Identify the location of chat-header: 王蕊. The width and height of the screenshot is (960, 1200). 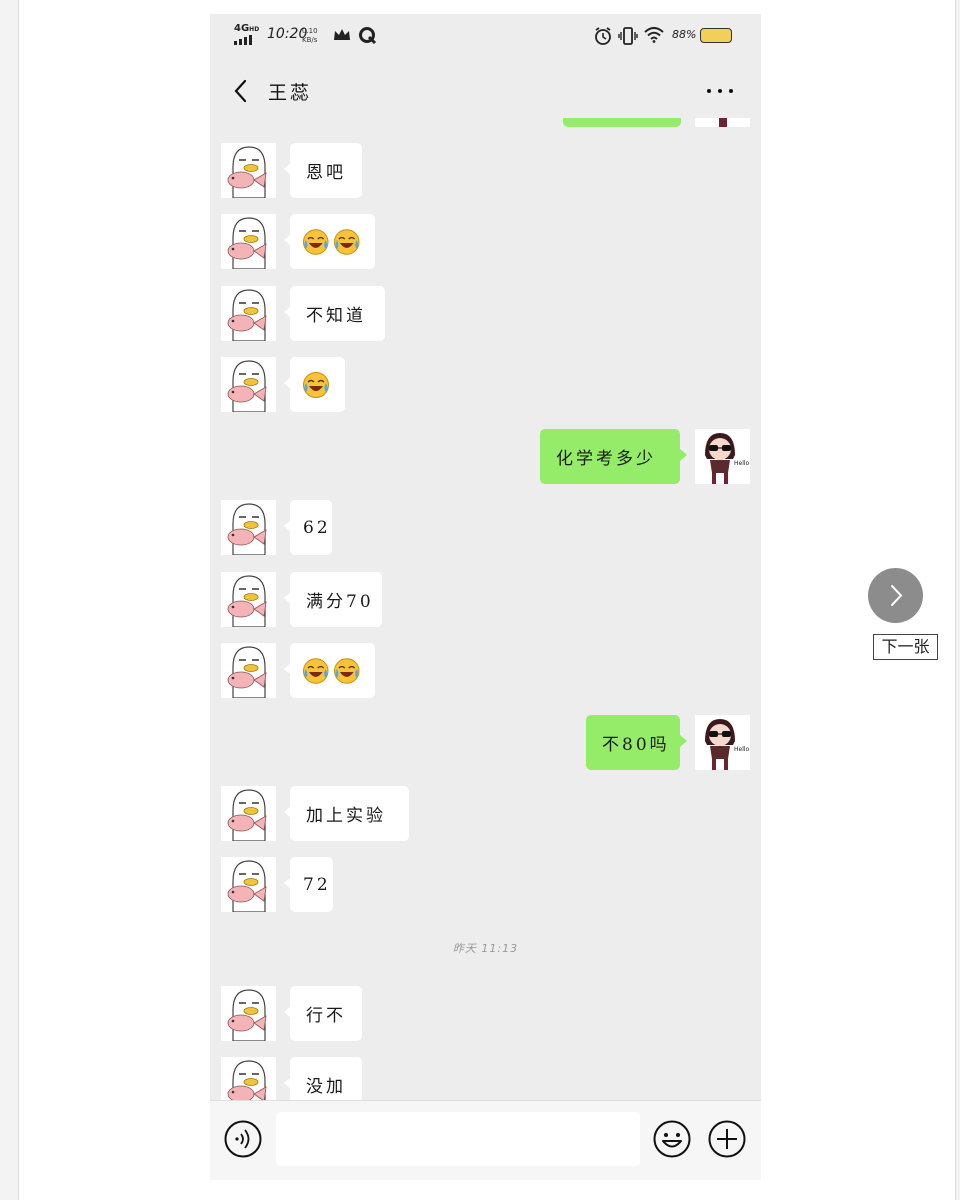
(485, 91).